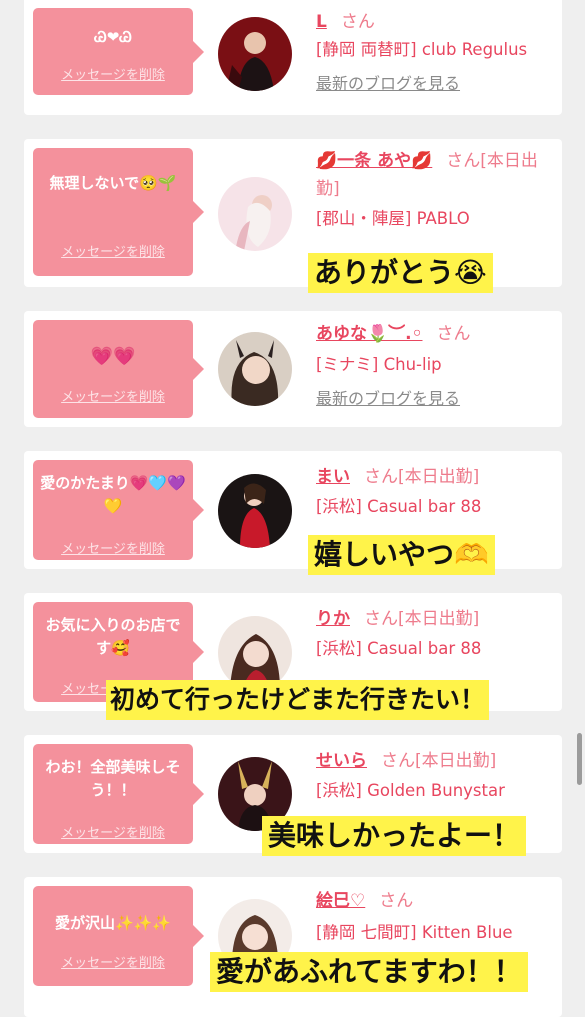  What do you see at coordinates (333, 619) in the screenshot?
I see `girl-name-link: りか` at bounding box center [333, 619].